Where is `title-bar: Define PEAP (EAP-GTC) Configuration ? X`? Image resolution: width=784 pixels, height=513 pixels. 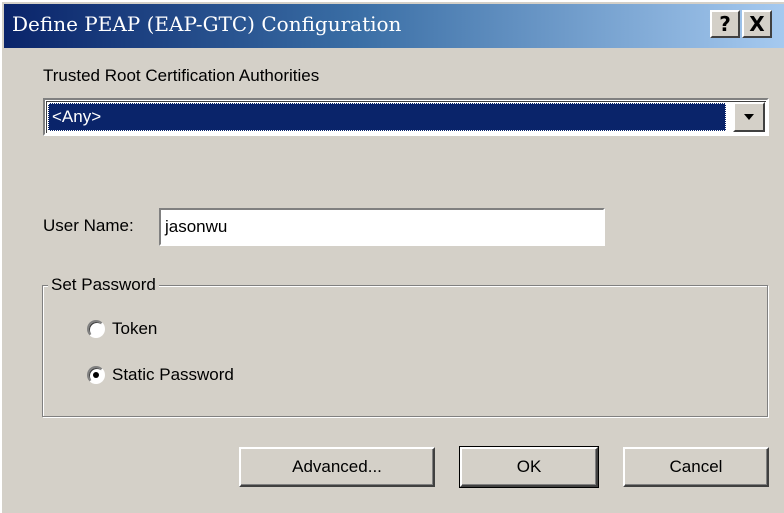
title-bar: Define PEAP (EAP-GTC) Configuration ? X is located at coordinates (394, 26).